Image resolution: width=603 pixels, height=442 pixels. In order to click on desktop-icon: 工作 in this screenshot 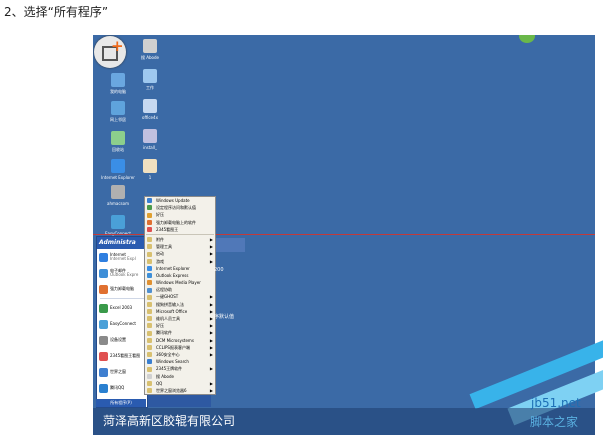, I will do `click(150, 79)`.